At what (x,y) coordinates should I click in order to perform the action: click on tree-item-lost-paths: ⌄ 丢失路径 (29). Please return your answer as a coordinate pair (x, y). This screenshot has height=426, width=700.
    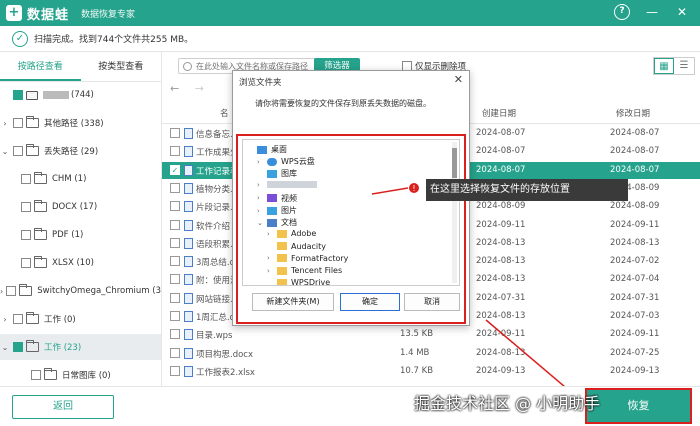
    Looking at the image, I should click on (80, 151).